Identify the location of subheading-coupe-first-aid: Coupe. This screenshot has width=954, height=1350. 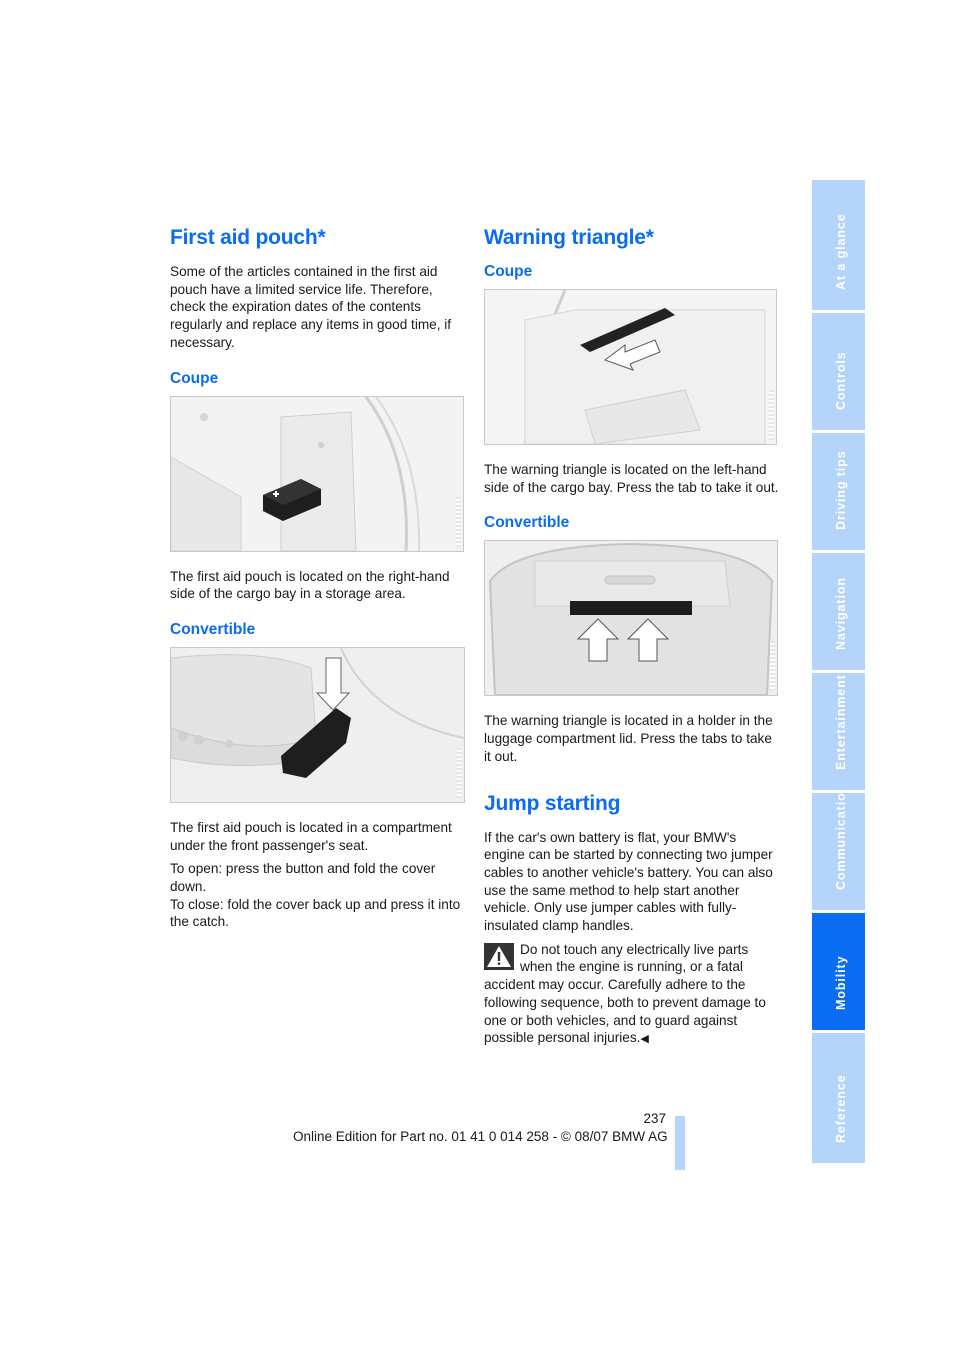
(194, 378).